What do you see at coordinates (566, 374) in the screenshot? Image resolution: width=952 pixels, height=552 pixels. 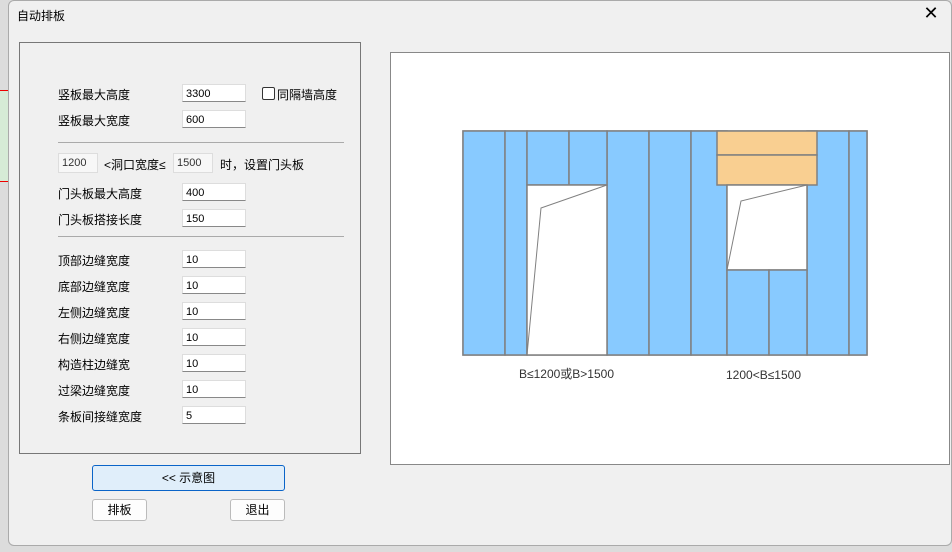 I see `caption-left: B≤1200或B>1500` at bounding box center [566, 374].